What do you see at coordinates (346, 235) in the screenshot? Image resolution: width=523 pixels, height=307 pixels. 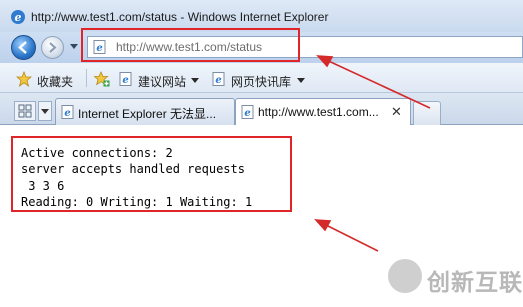 I see `arrow-to-content-icon` at bounding box center [346, 235].